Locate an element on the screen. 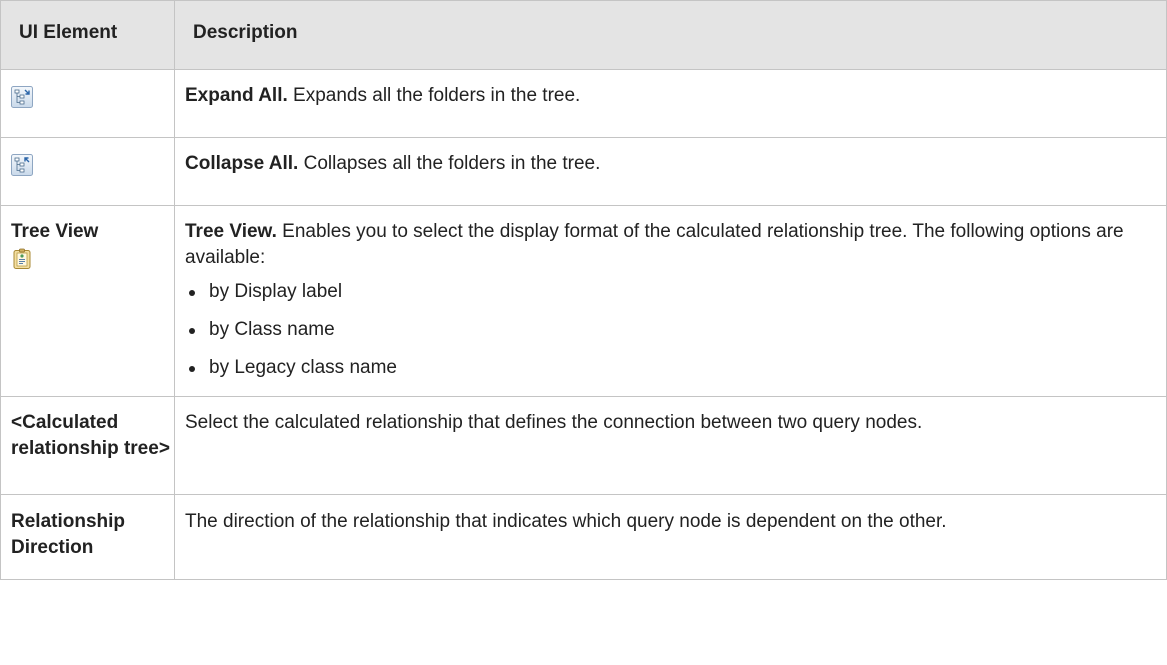 This screenshot has height=665, width=1167. header-ui-element: UI Element is located at coordinates (87, 35).